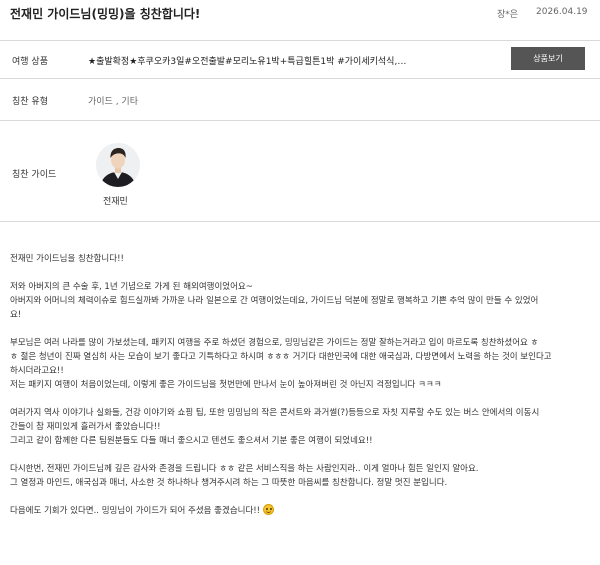 Image resolution: width=600 pixels, height=565 pixels. What do you see at coordinates (30, 102) in the screenshot?
I see `praise-type-label: 칭찬 유형` at bounding box center [30, 102].